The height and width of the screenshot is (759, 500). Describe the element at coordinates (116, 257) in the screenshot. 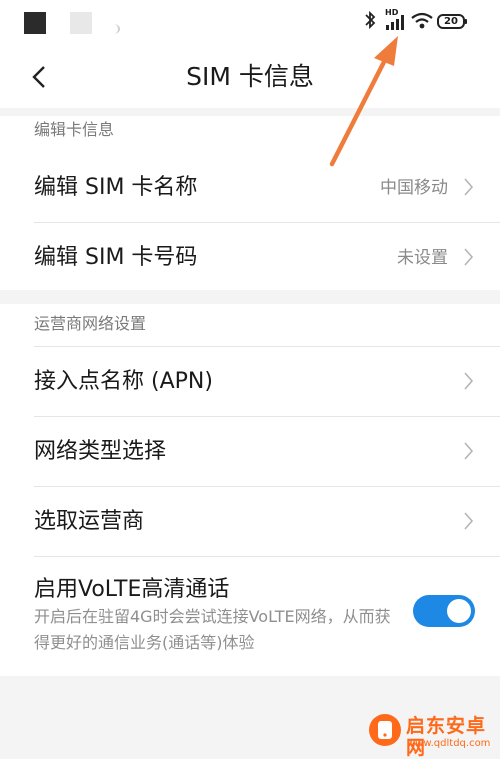

I see `list-item-label: 编辑 SIM 卡号码` at that location.